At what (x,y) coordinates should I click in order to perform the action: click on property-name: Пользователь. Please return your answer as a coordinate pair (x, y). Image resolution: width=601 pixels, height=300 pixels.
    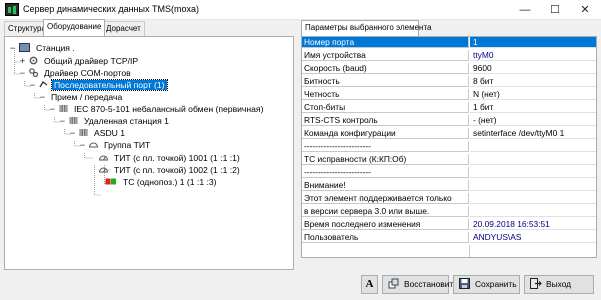
    Looking at the image, I should click on (385, 237).